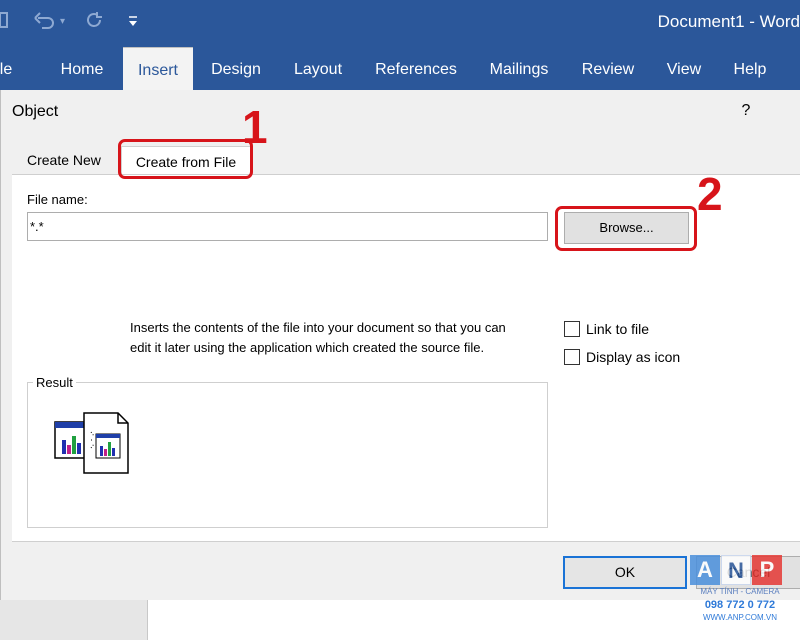 This screenshot has width=800, height=640. Describe the element at coordinates (185, 159) in the screenshot. I see `highlight-create-from-file` at that location.